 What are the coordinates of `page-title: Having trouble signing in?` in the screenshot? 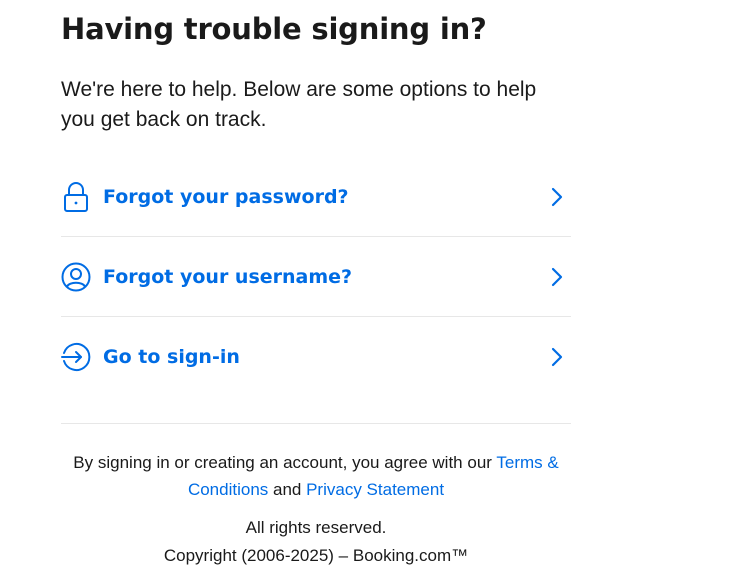 It's located at (274, 29).